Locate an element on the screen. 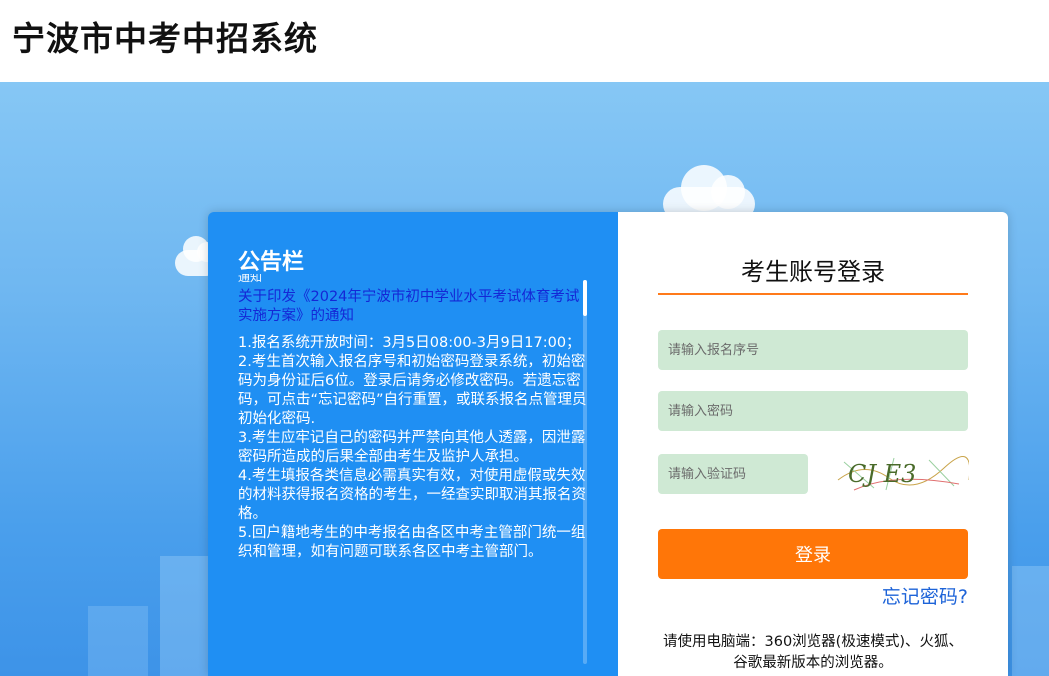  site-title: 宁波市中考中招系统 is located at coordinates (165, 38).